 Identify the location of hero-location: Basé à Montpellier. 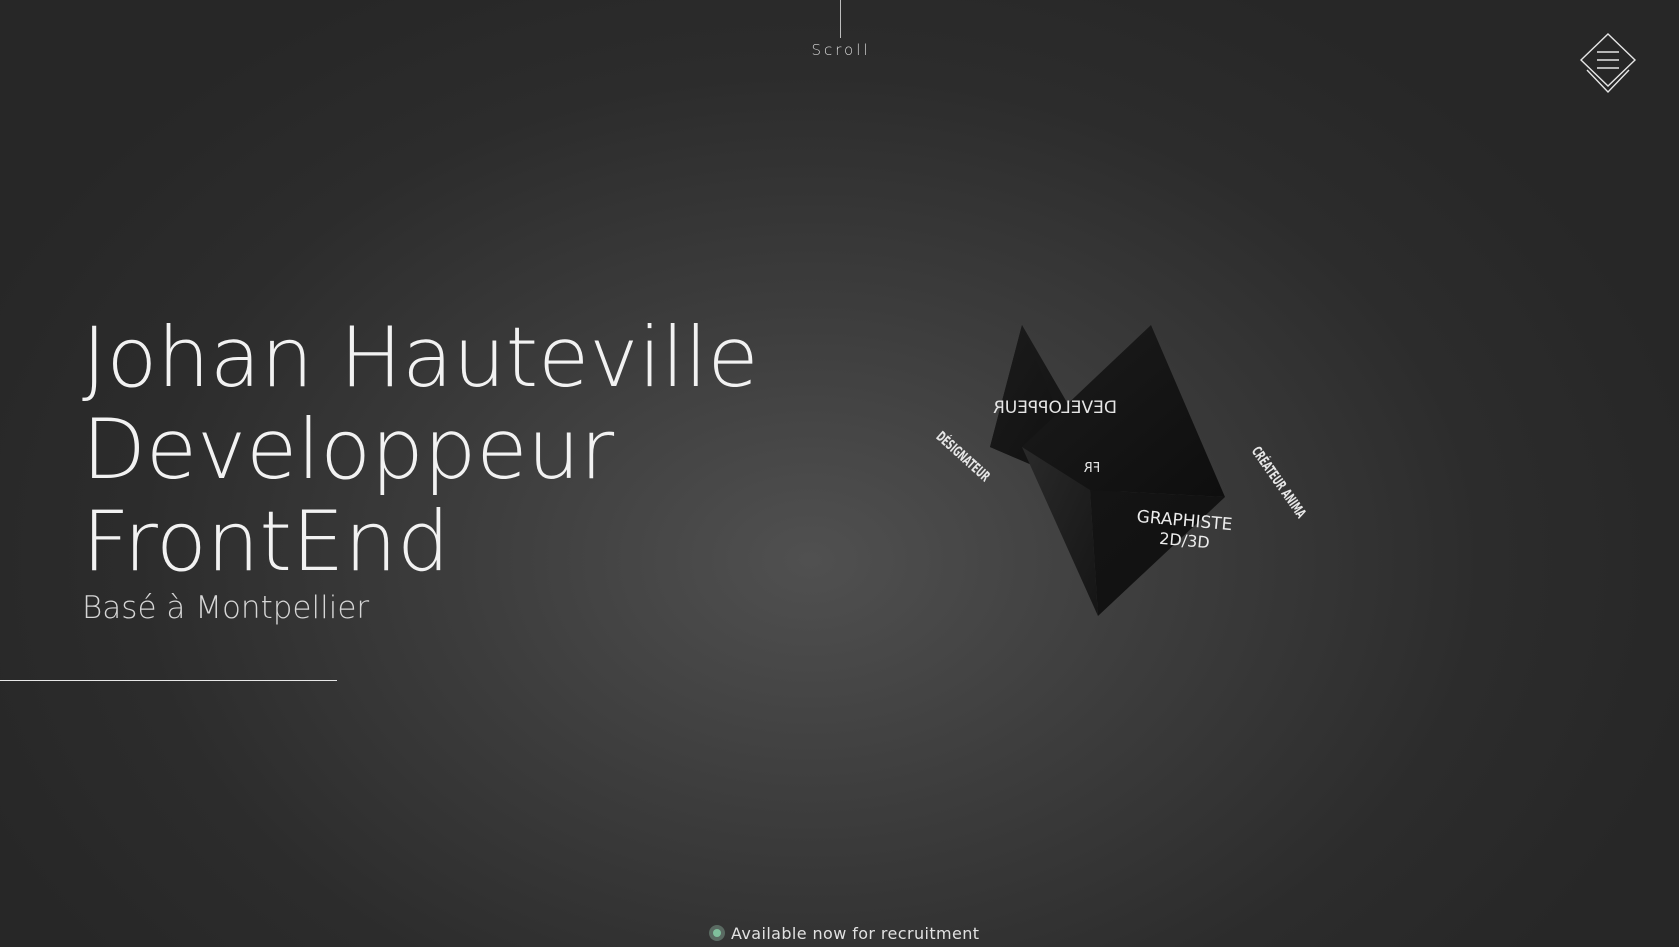
(226, 608).